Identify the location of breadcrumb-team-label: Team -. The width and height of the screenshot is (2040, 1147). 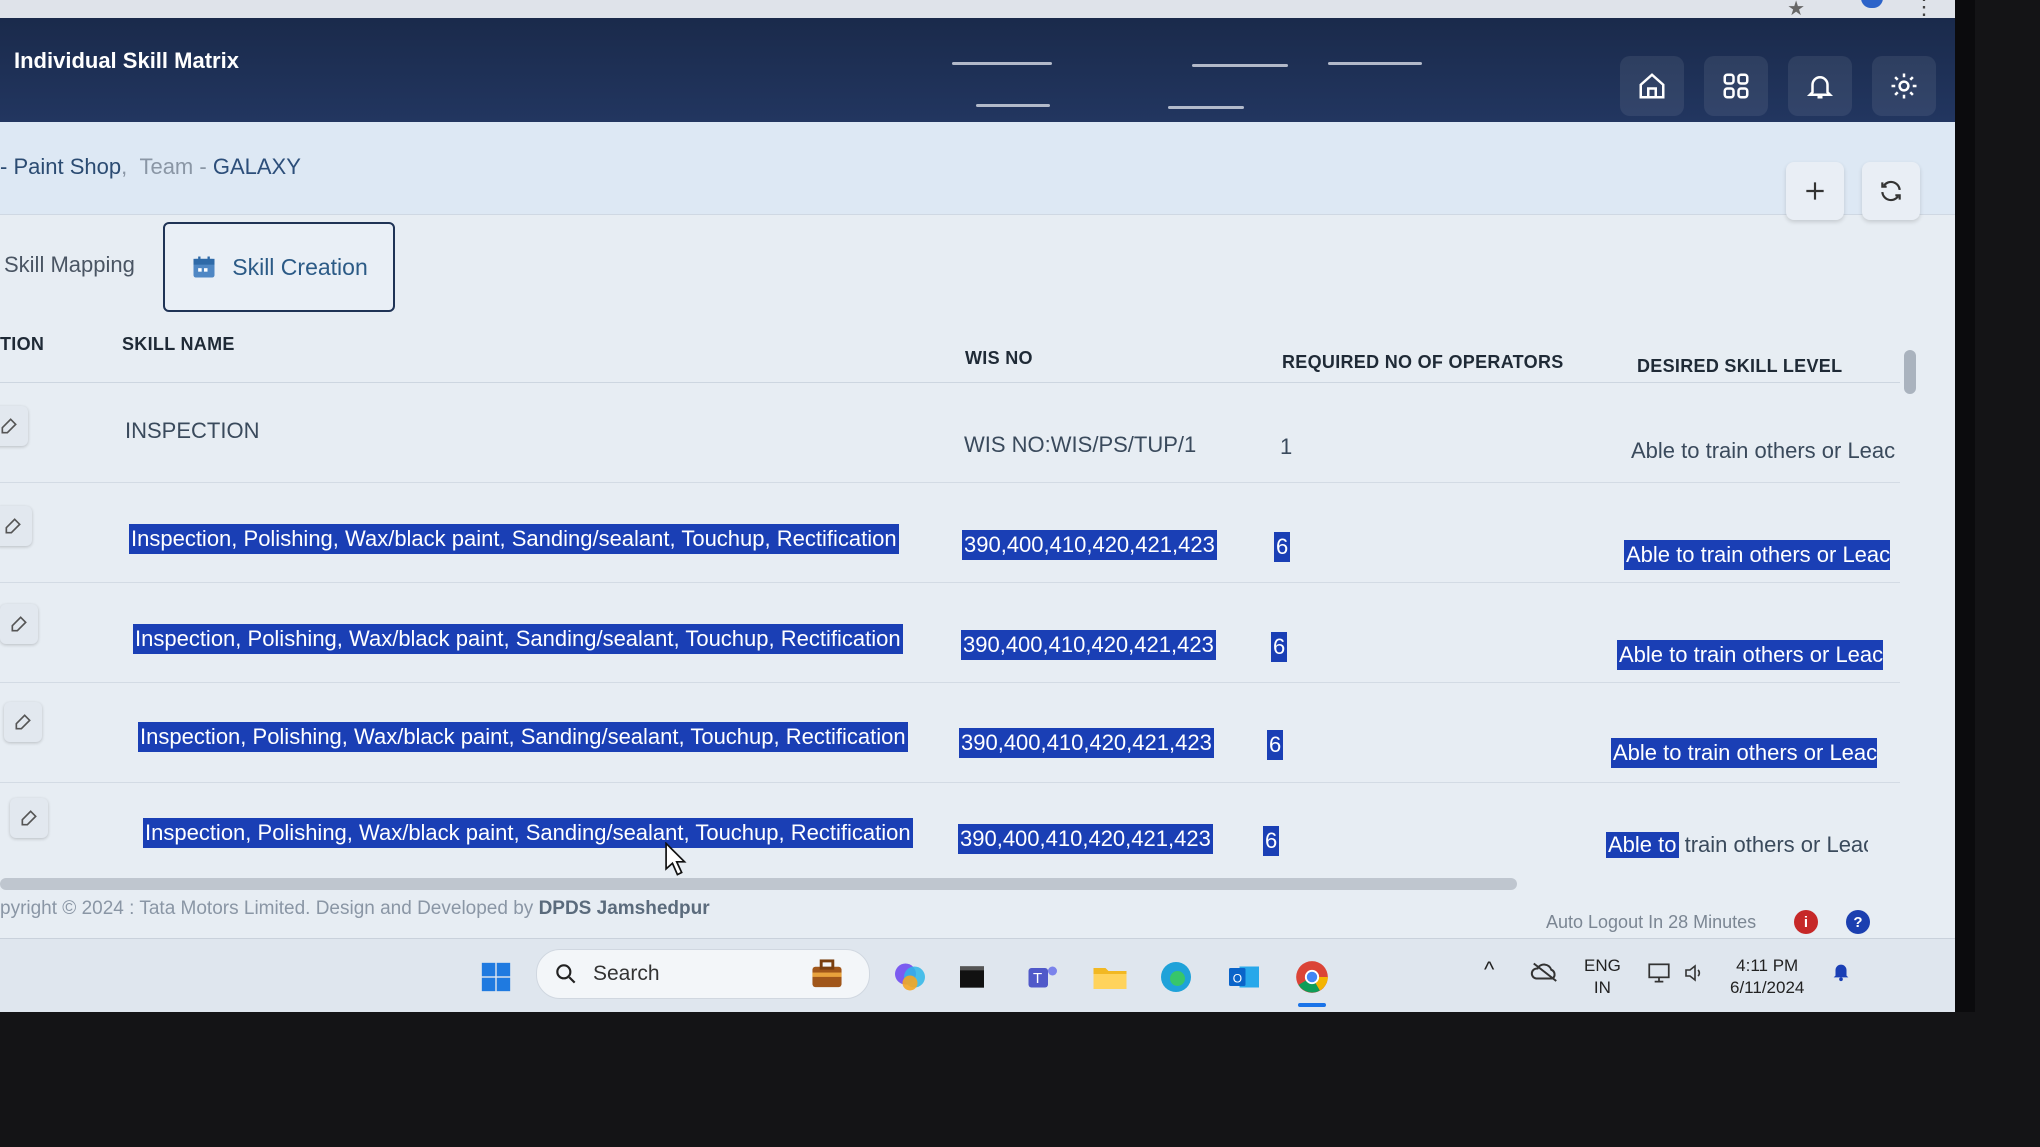
(173, 166).